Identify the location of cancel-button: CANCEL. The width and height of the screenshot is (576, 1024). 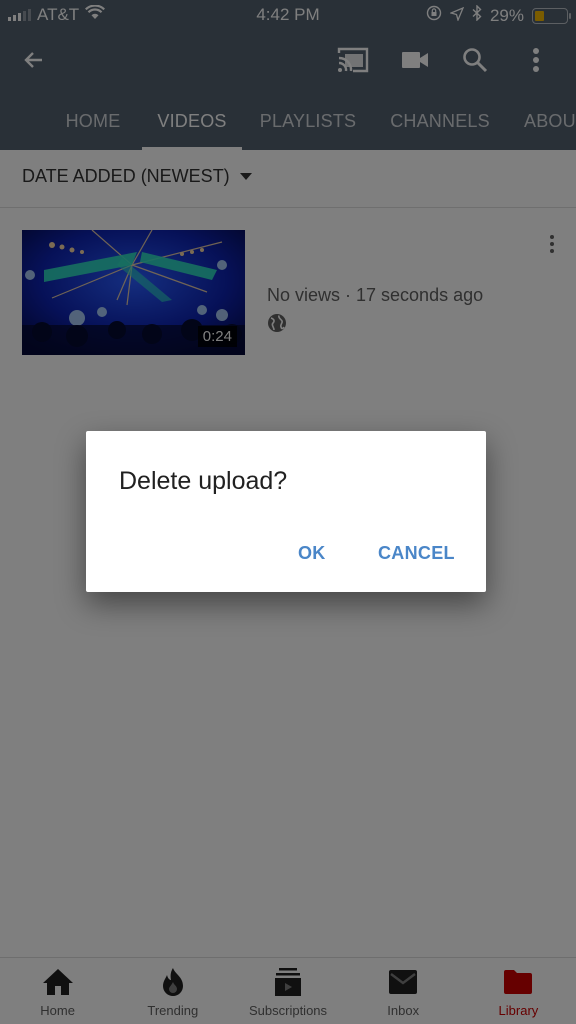
(416, 553).